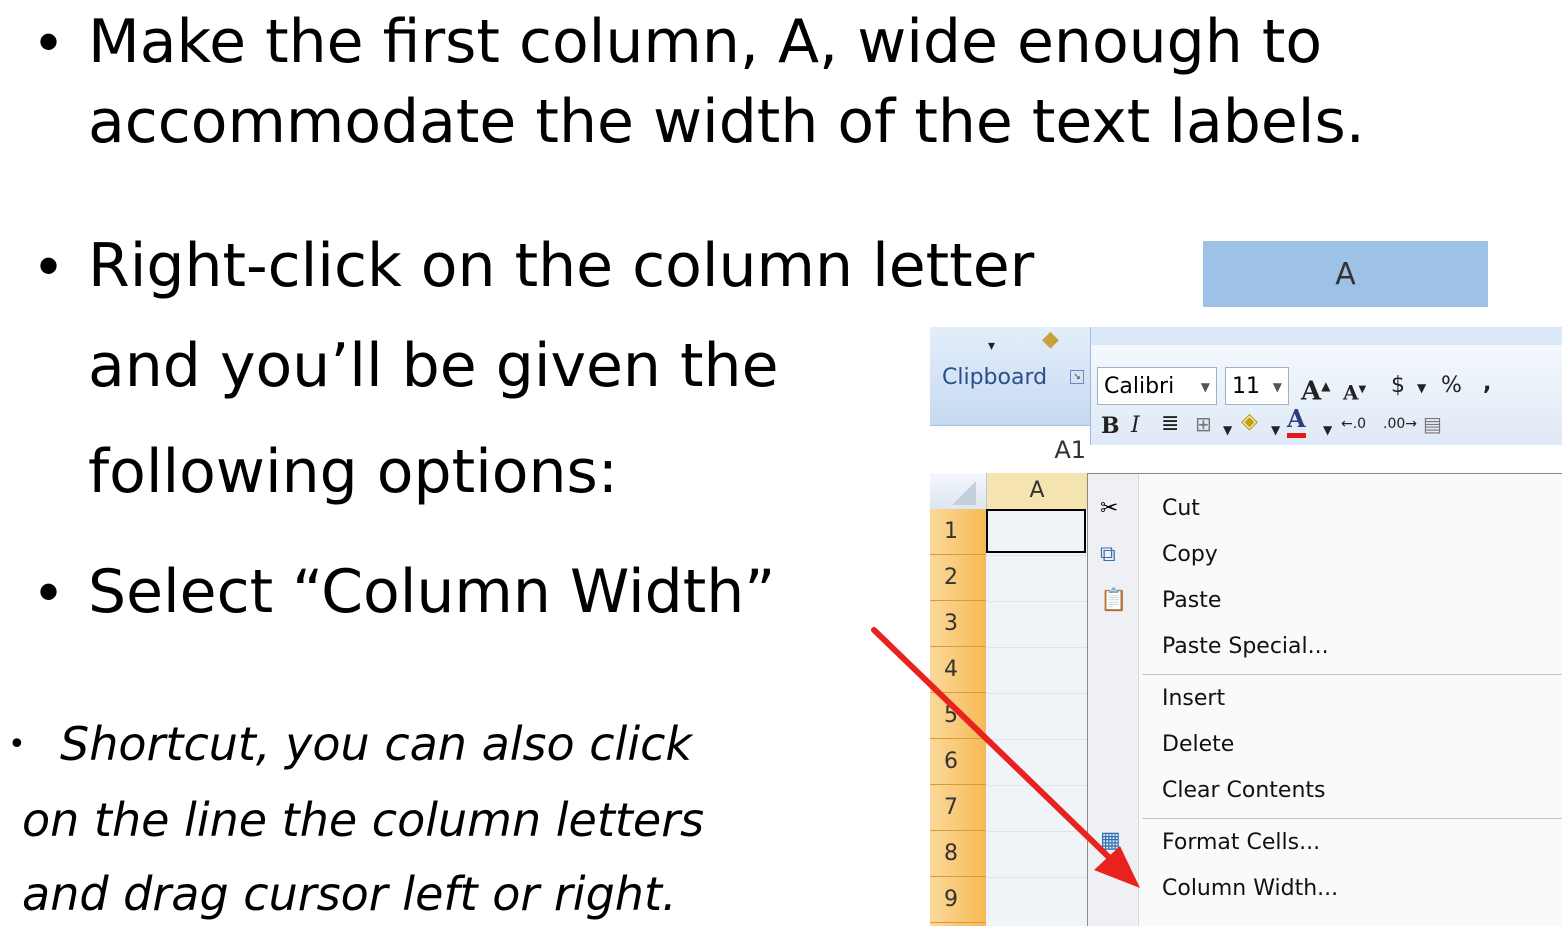  I want to click on name-box-value: A1, so click(1070, 450).